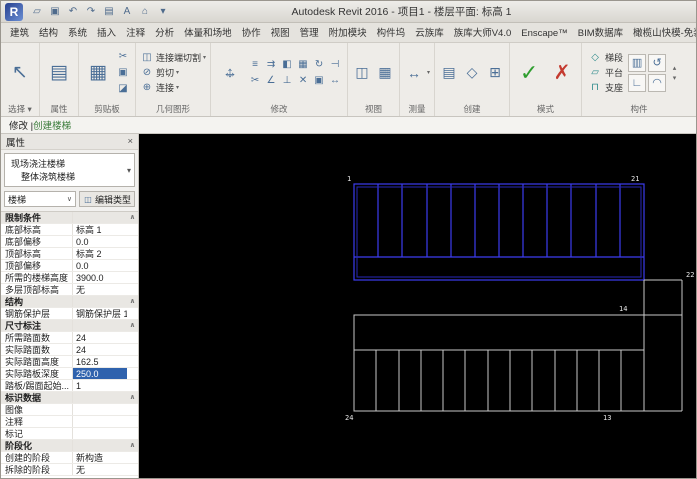 The height and width of the screenshot is (479, 697). Describe the element at coordinates (69, 242) in the screenshot. I see `property-row: 底部偏移 0.0` at that location.